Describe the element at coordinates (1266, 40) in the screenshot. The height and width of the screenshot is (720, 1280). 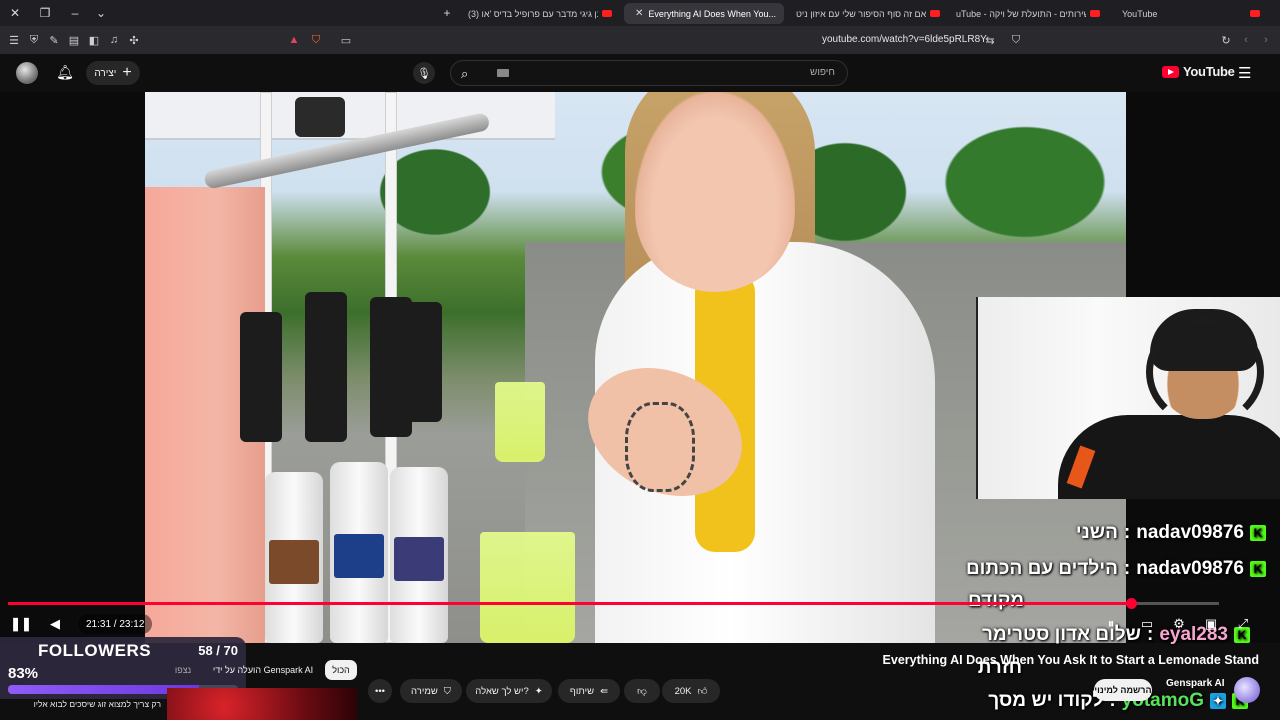
I see `forward-icon: ›` at that location.